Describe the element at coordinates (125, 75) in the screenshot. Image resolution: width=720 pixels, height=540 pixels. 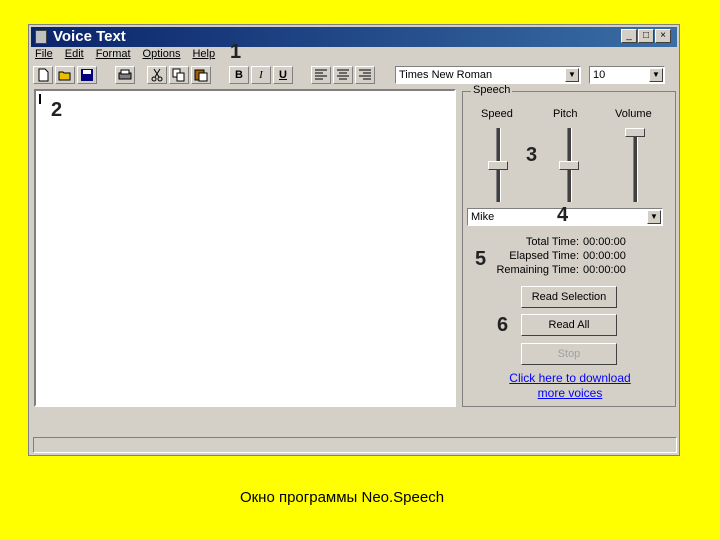
I see `printer-icon` at that location.